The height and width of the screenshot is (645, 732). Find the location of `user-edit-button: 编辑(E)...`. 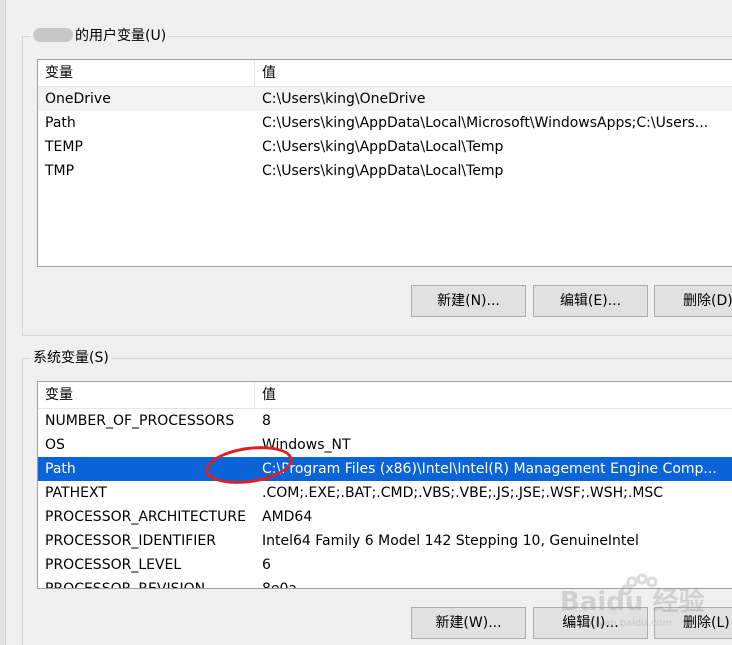

user-edit-button: 编辑(E)... is located at coordinates (590, 301).